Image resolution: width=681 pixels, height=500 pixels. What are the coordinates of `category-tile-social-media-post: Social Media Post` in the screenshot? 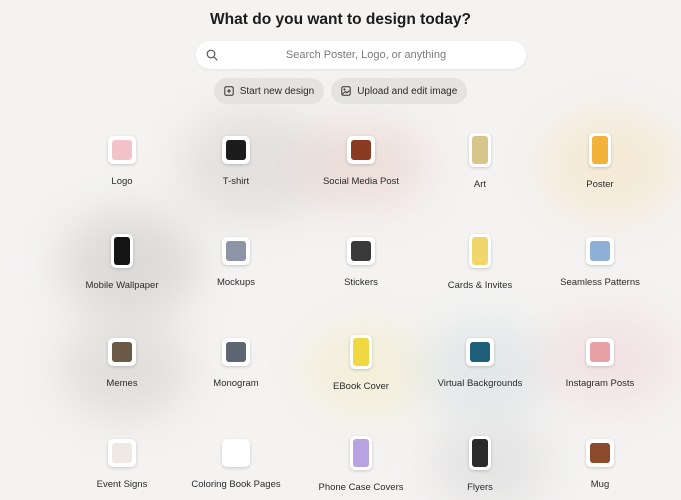 It's located at (361, 170).